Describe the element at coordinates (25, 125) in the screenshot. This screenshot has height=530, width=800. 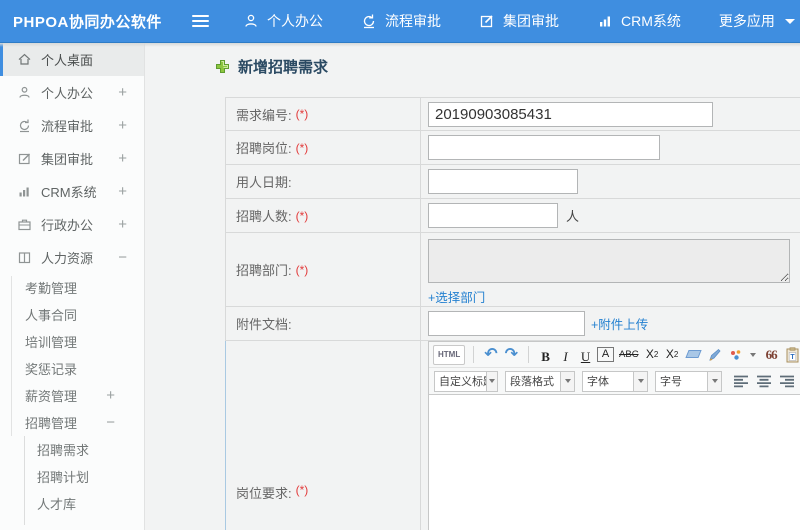
I see `process-icon` at that location.